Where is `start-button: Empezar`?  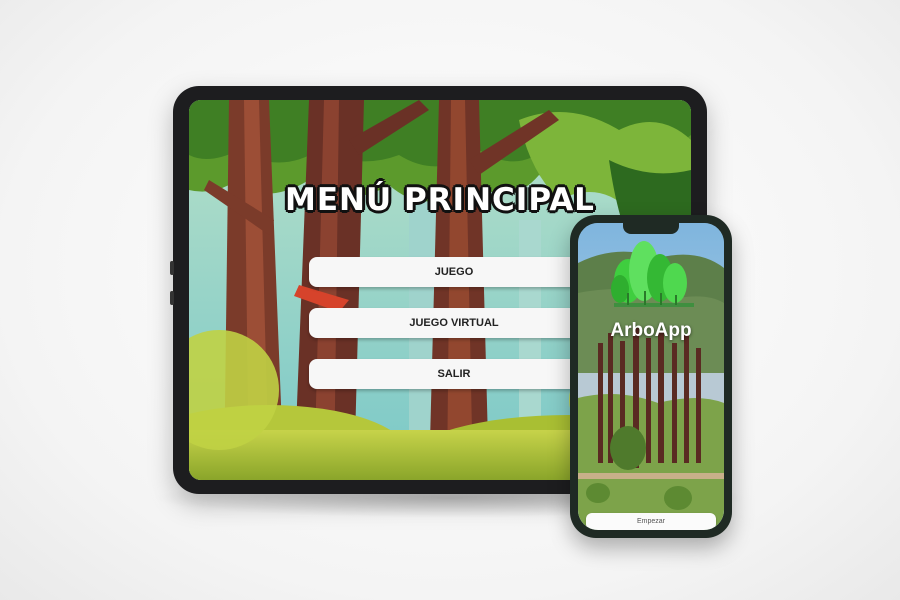 start-button: Empezar is located at coordinates (651, 521).